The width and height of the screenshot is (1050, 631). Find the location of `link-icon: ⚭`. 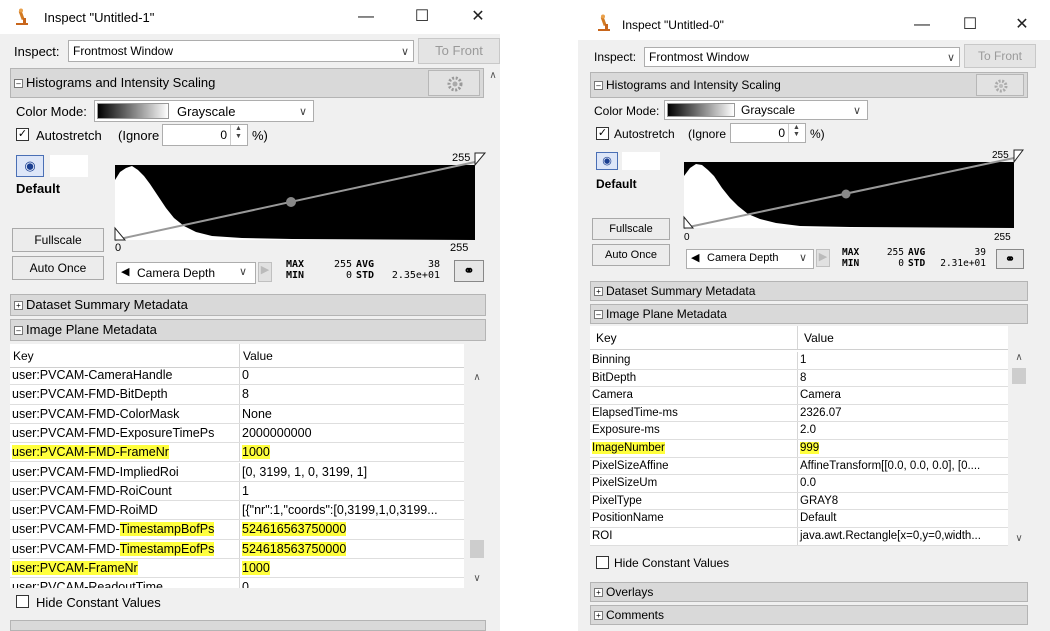

link-icon: ⚭ is located at coordinates (1010, 259).